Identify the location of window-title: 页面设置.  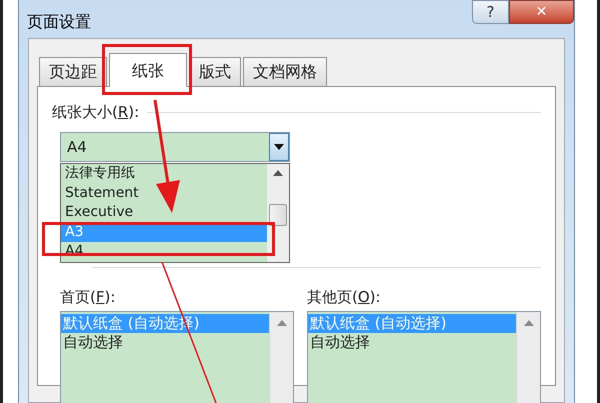
(59, 22).